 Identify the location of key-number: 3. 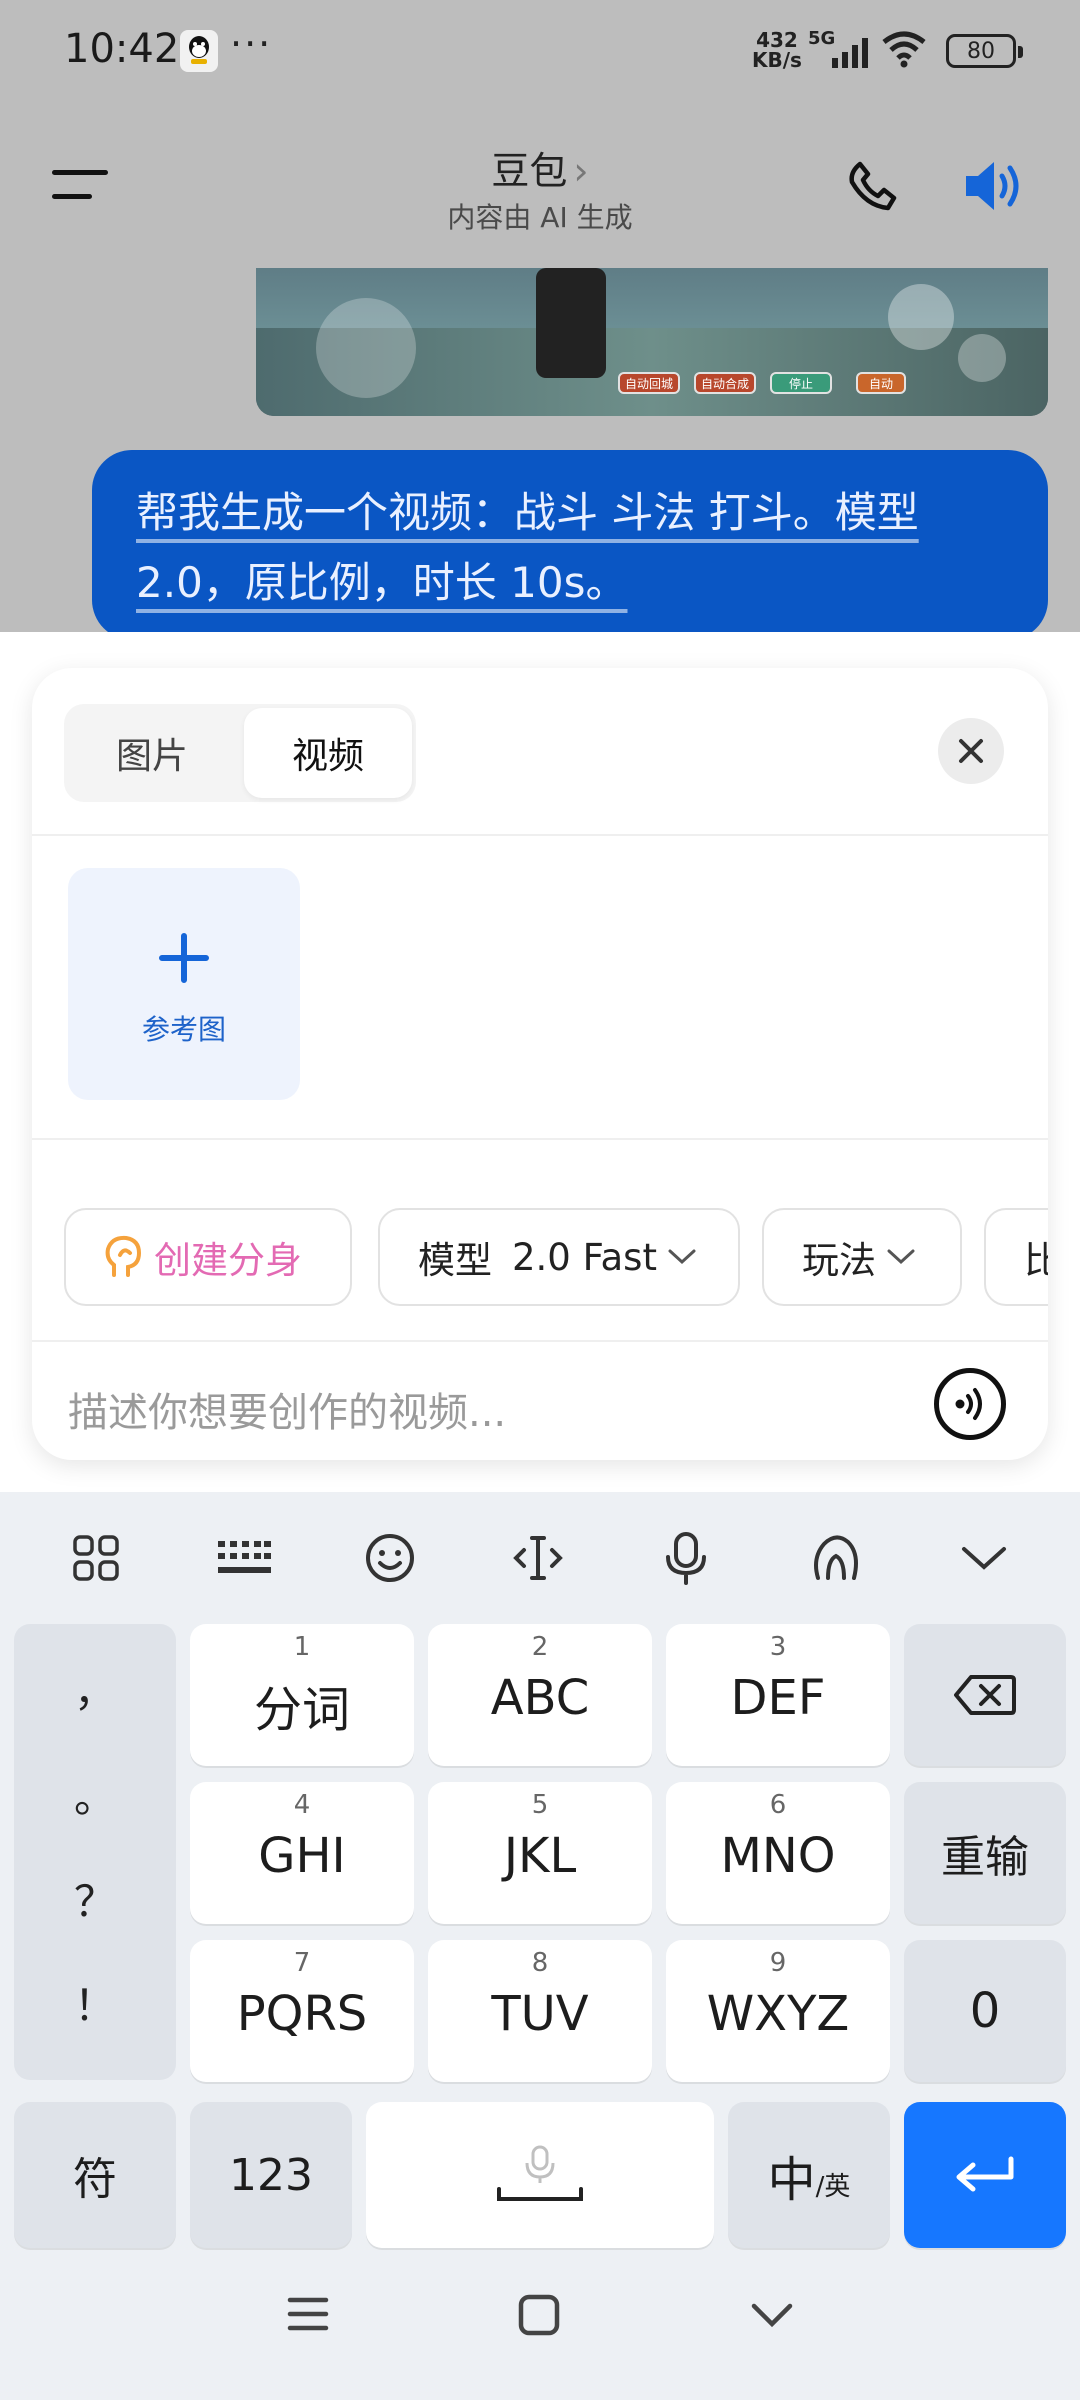
(778, 1647).